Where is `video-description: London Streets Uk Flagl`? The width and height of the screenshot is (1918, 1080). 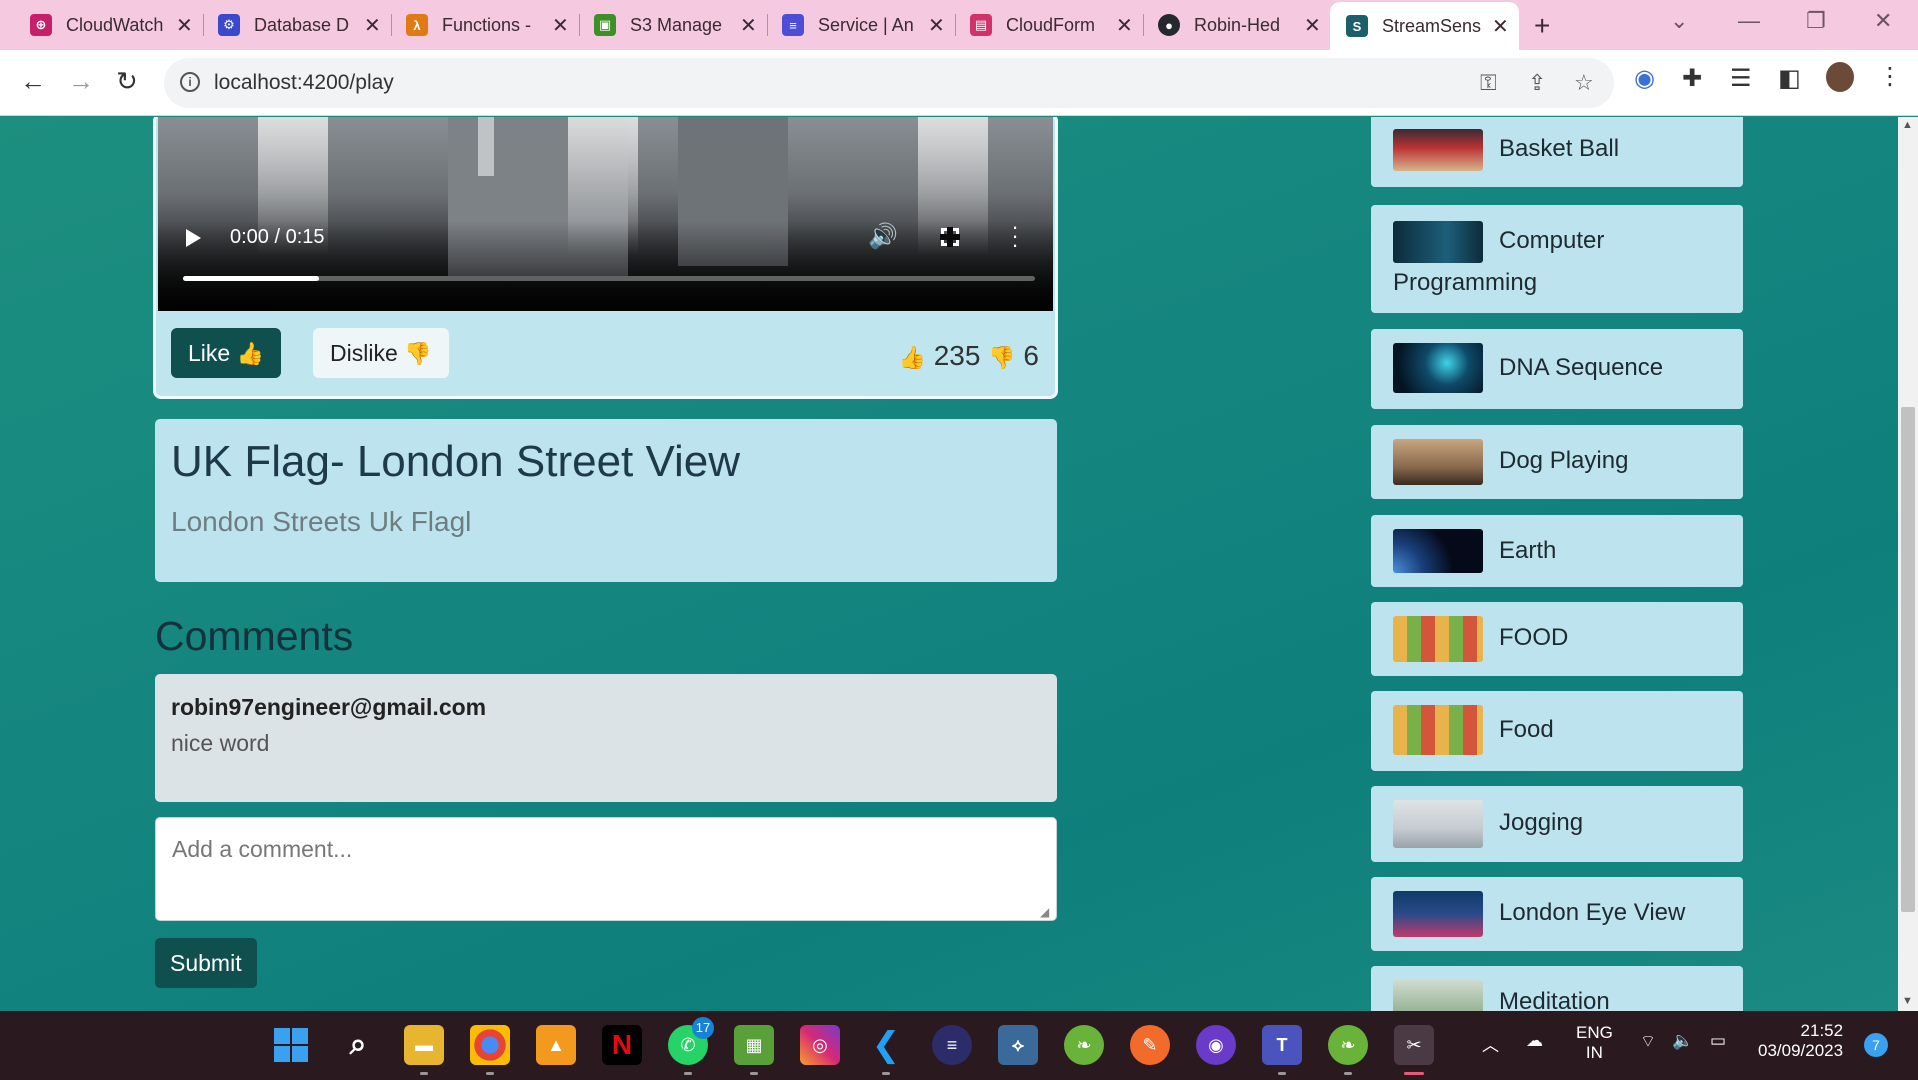
video-description: London Streets Uk Flagl is located at coordinates (321, 521).